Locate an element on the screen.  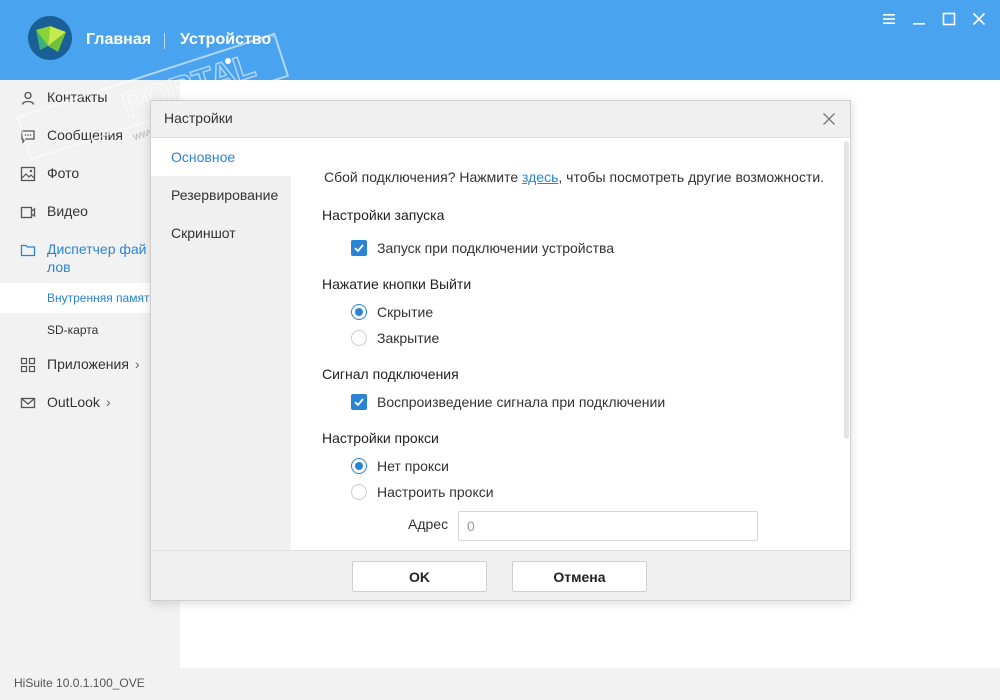
sidebar-item-label: Видео is located at coordinates (67, 211).